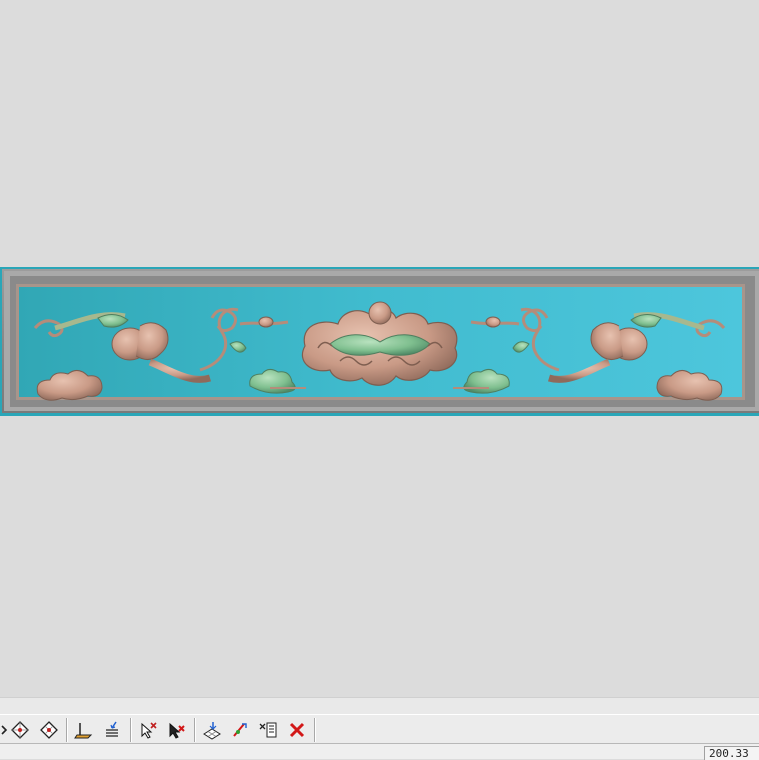  What do you see at coordinates (379, 752) in the screenshot?
I see `status-bar: 200.33` at bounding box center [379, 752].